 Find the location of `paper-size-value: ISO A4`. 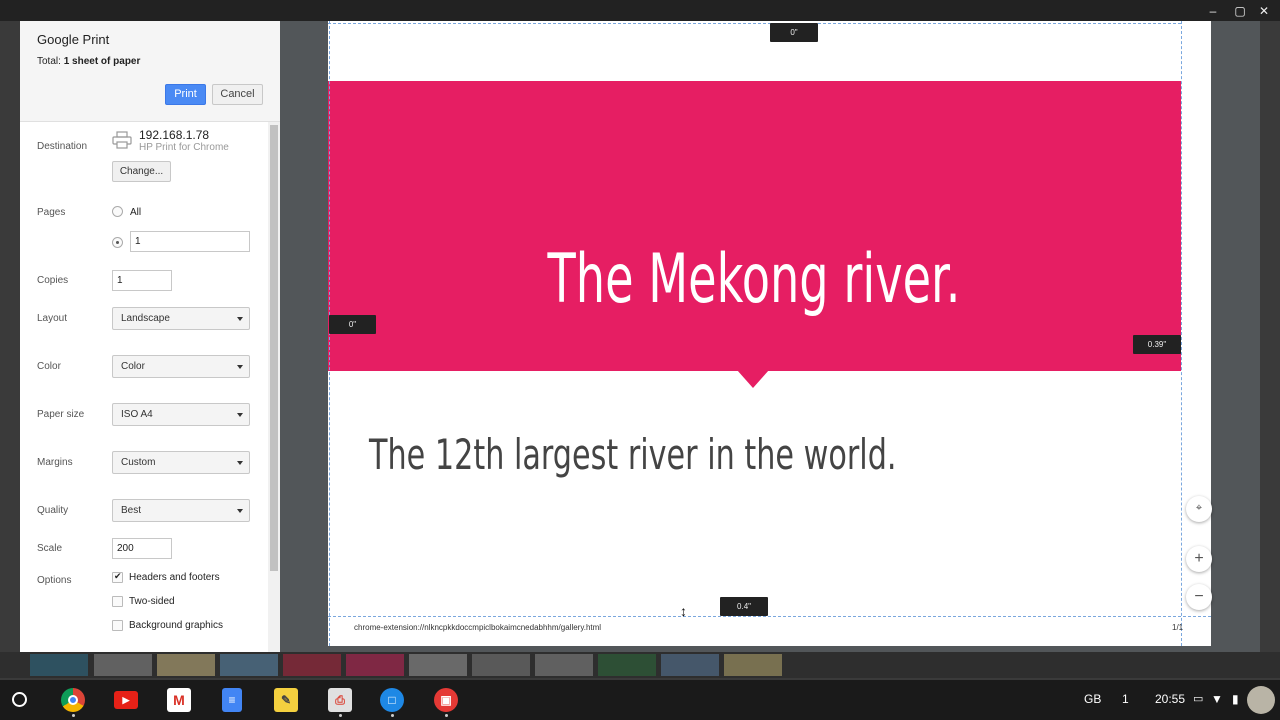

paper-size-value: ISO A4 is located at coordinates (137, 414).